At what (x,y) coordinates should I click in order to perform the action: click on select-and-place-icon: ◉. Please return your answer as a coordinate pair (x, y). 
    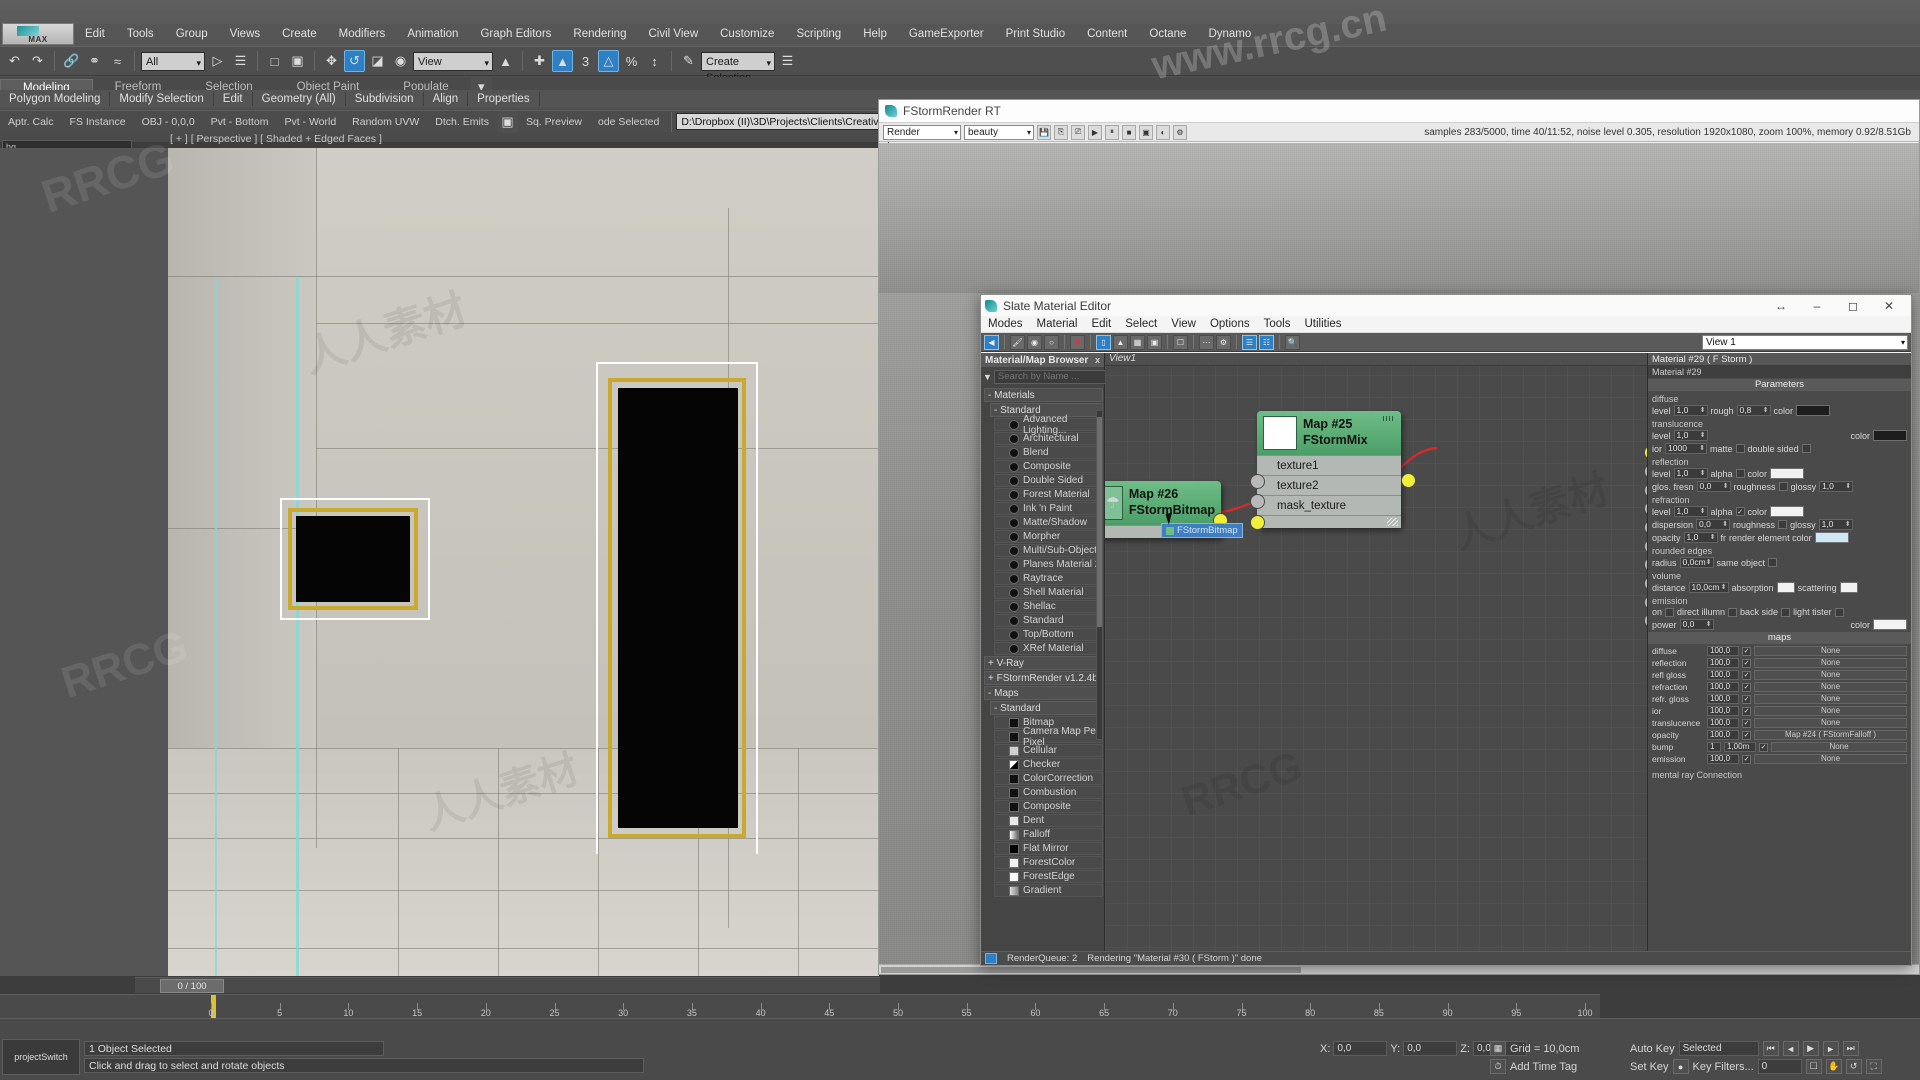
    Looking at the image, I should click on (400, 61).